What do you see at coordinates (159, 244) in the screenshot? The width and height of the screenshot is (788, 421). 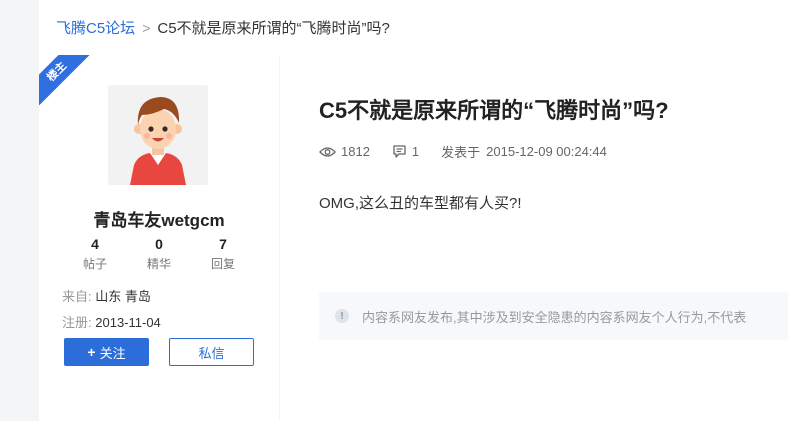 I see `stat-value: 0` at bounding box center [159, 244].